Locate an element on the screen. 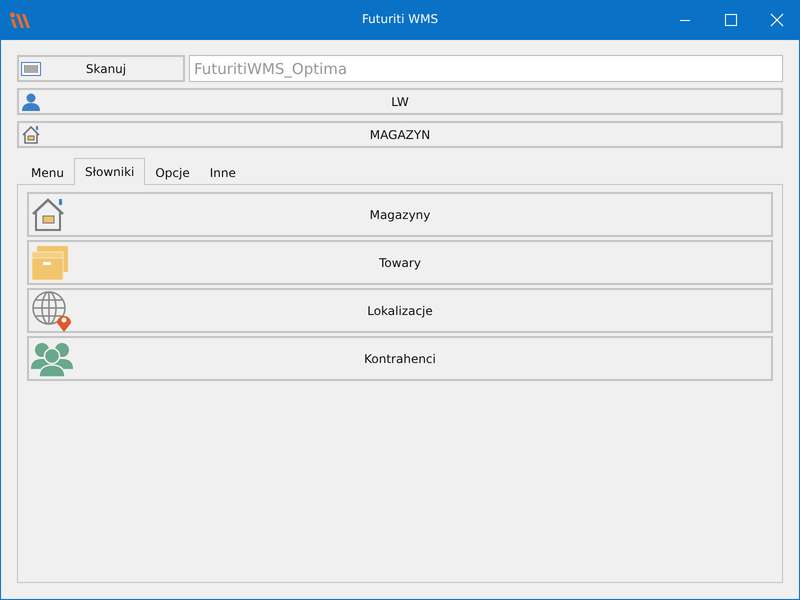 This screenshot has width=800, height=600. house-icon is located at coordinates (31, 134).